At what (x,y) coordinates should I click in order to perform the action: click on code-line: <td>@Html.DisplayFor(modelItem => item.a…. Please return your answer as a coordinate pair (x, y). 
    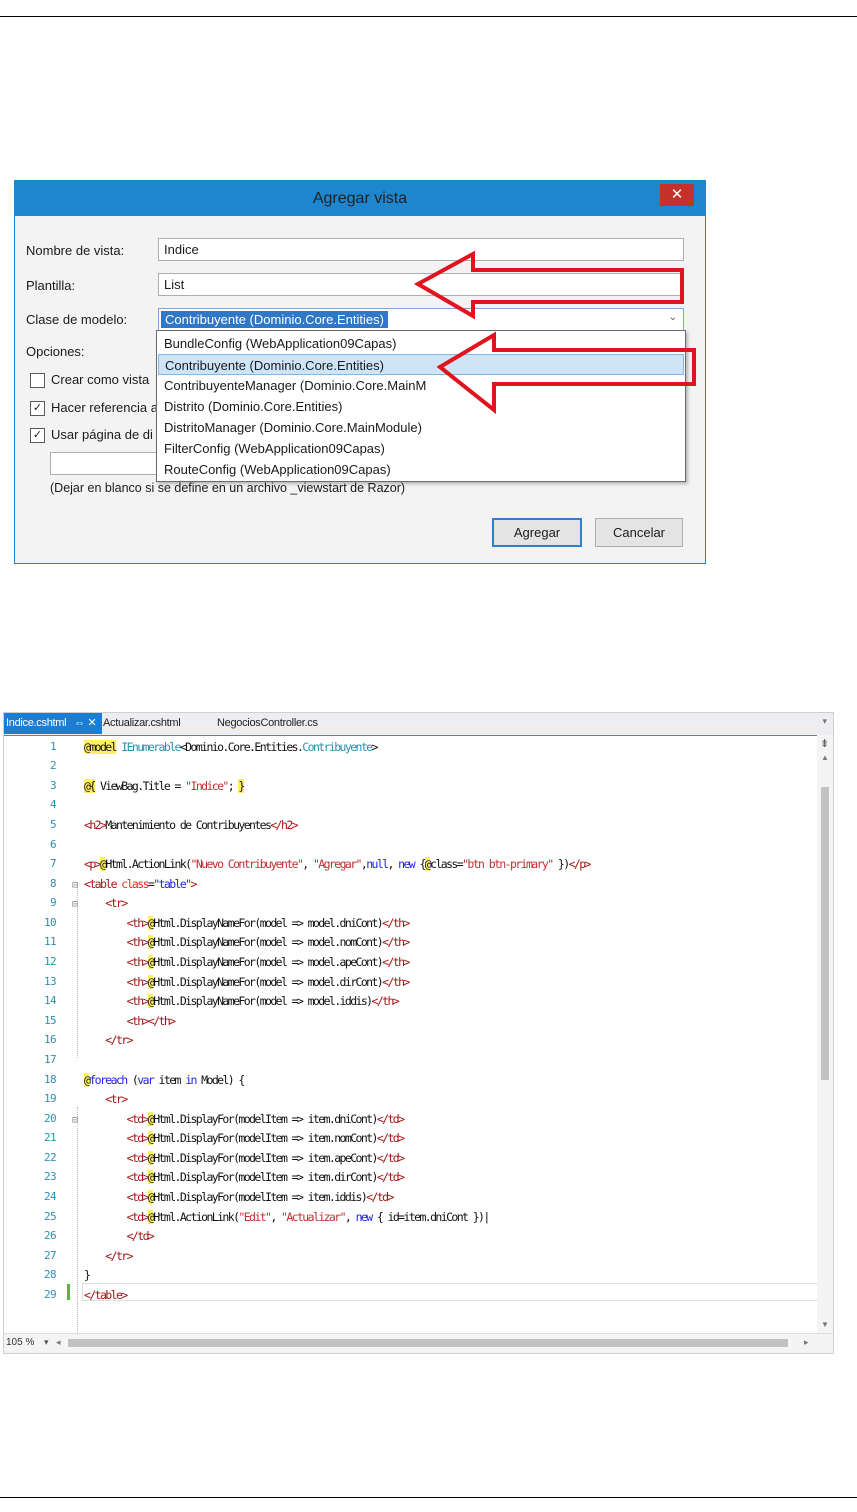
    Looking at the image, I should click on (265, 1158).